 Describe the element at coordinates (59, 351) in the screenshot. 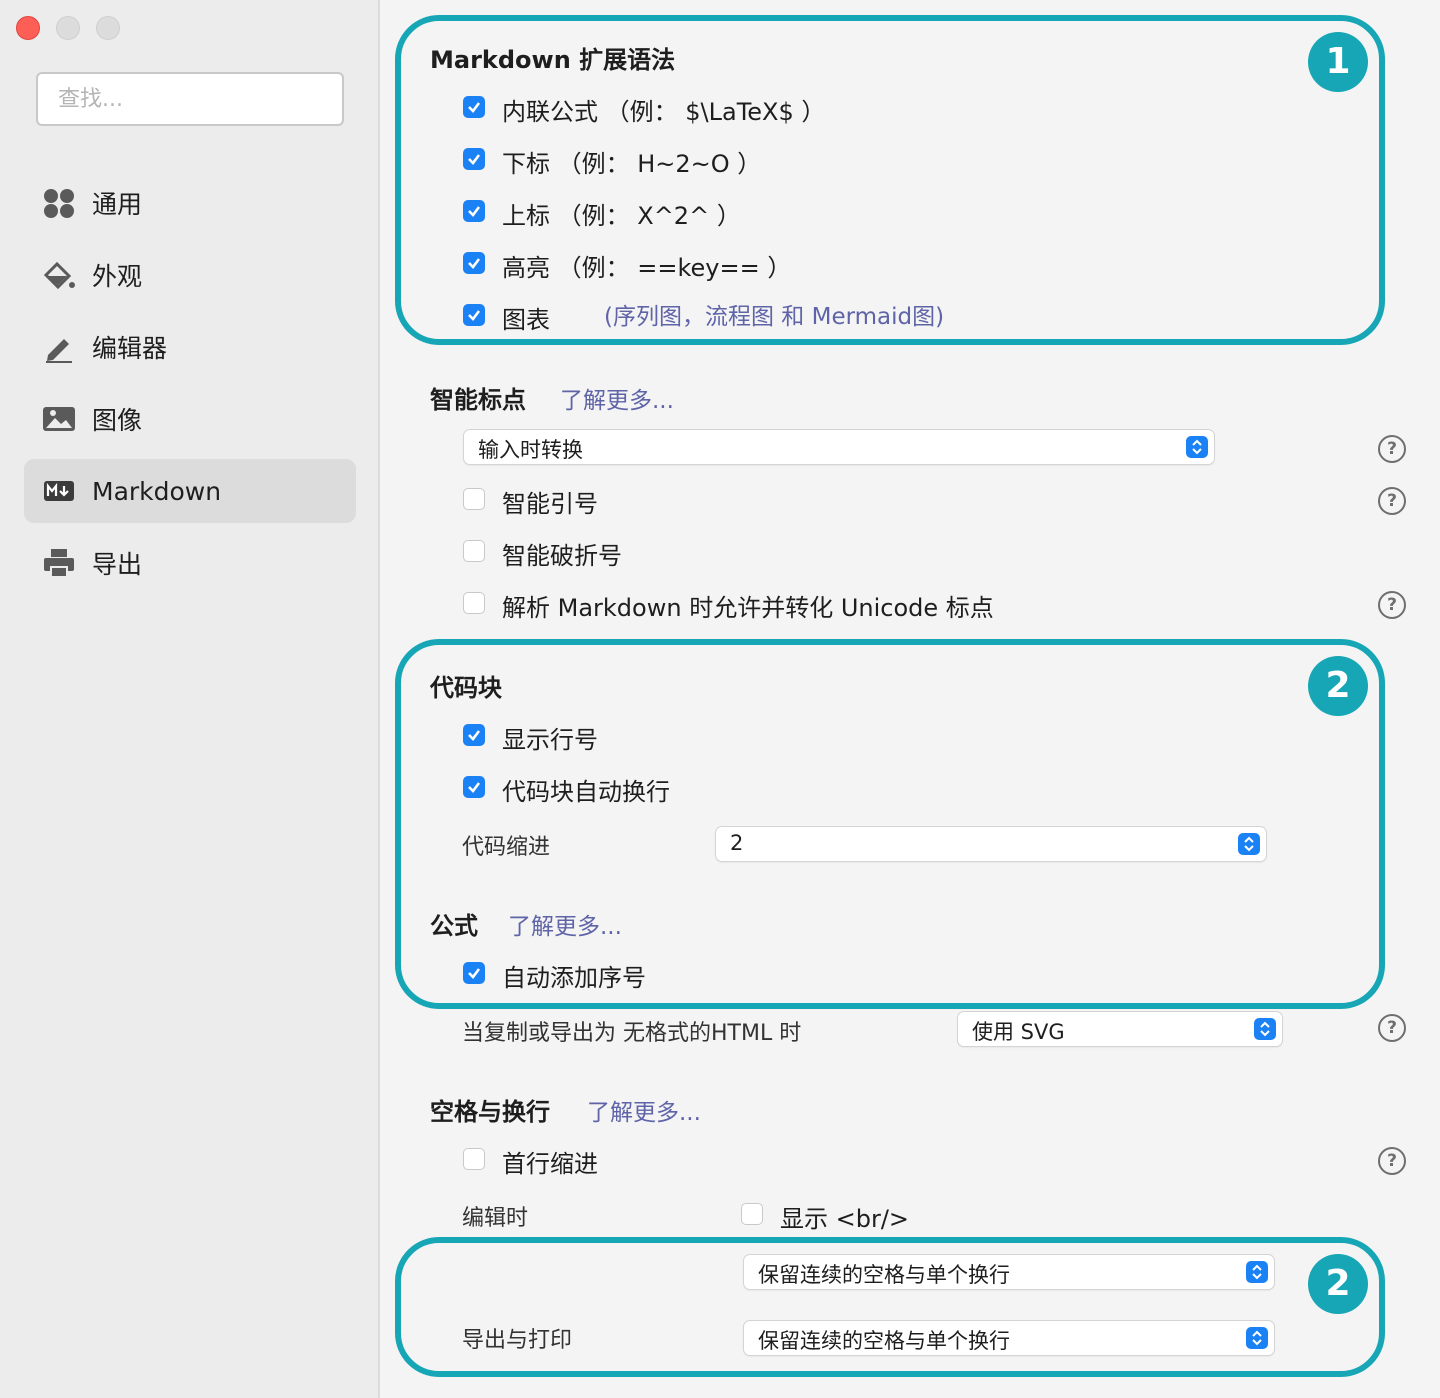

I see `pencil-icon` at that location.